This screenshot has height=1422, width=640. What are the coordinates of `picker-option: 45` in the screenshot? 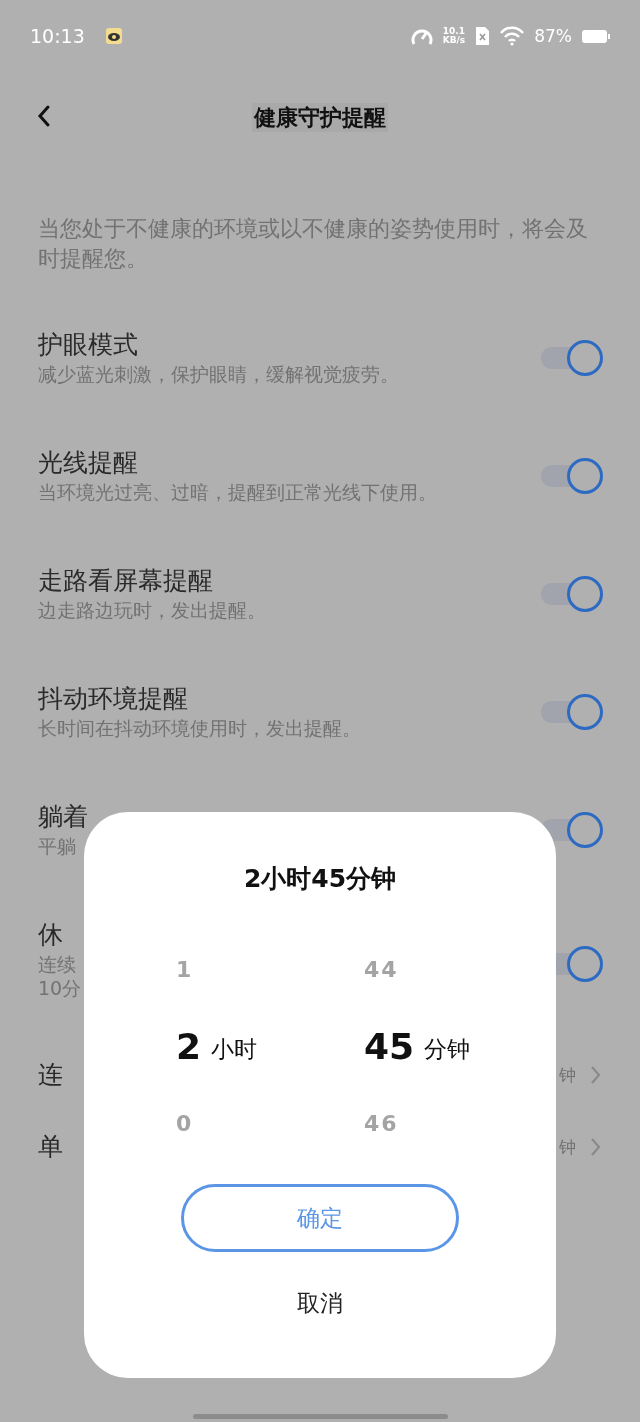 It's located at (389, 1046).